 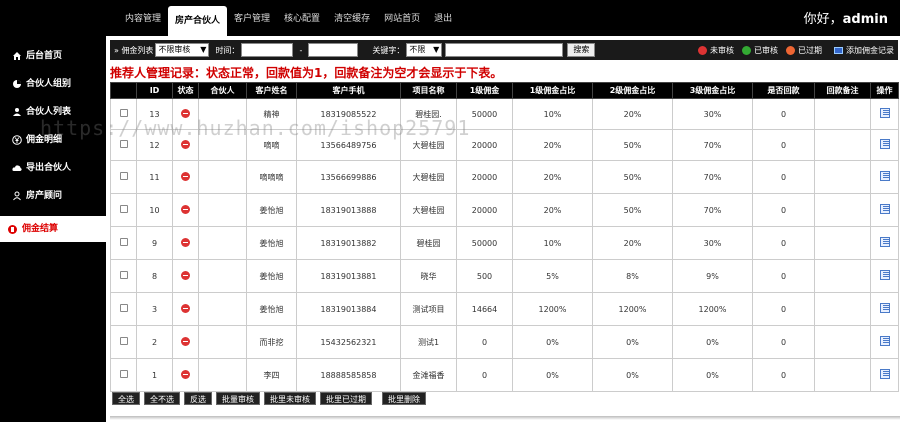 I want to click on invert-selection-button: 反选, so click(x=198, y=398).